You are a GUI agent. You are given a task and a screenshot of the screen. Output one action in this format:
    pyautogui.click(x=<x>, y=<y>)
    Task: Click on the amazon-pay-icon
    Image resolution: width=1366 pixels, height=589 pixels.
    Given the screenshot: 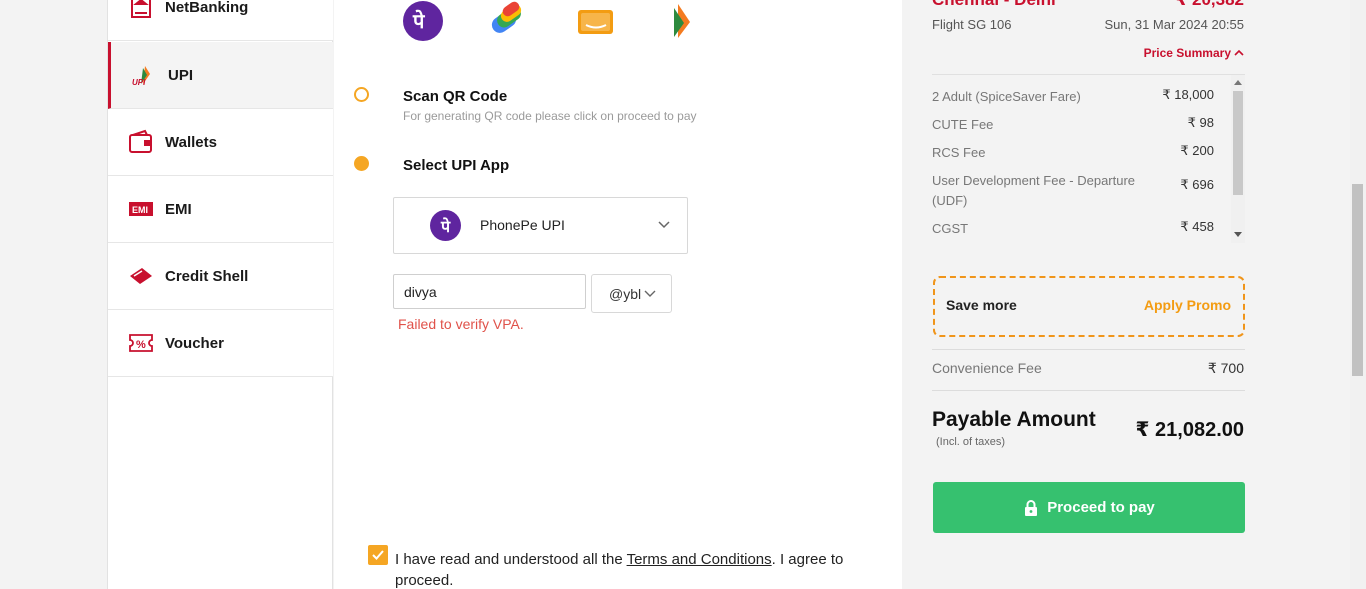 What is the action you would take?
    pyautogui.click(x=597, y=21)
    